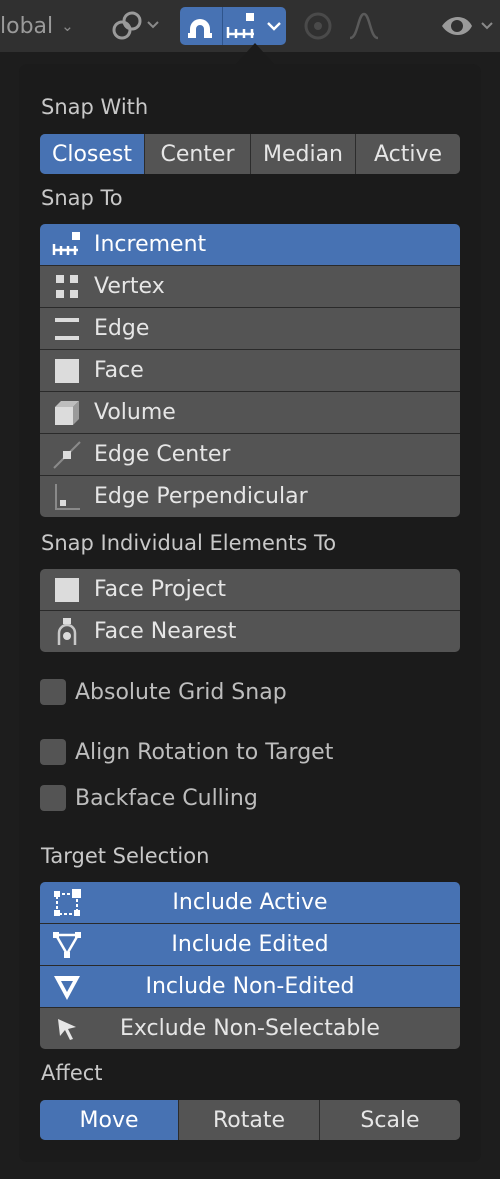  I want to click on affect-selector: Move Rotate Scale, so click(250, 1120).